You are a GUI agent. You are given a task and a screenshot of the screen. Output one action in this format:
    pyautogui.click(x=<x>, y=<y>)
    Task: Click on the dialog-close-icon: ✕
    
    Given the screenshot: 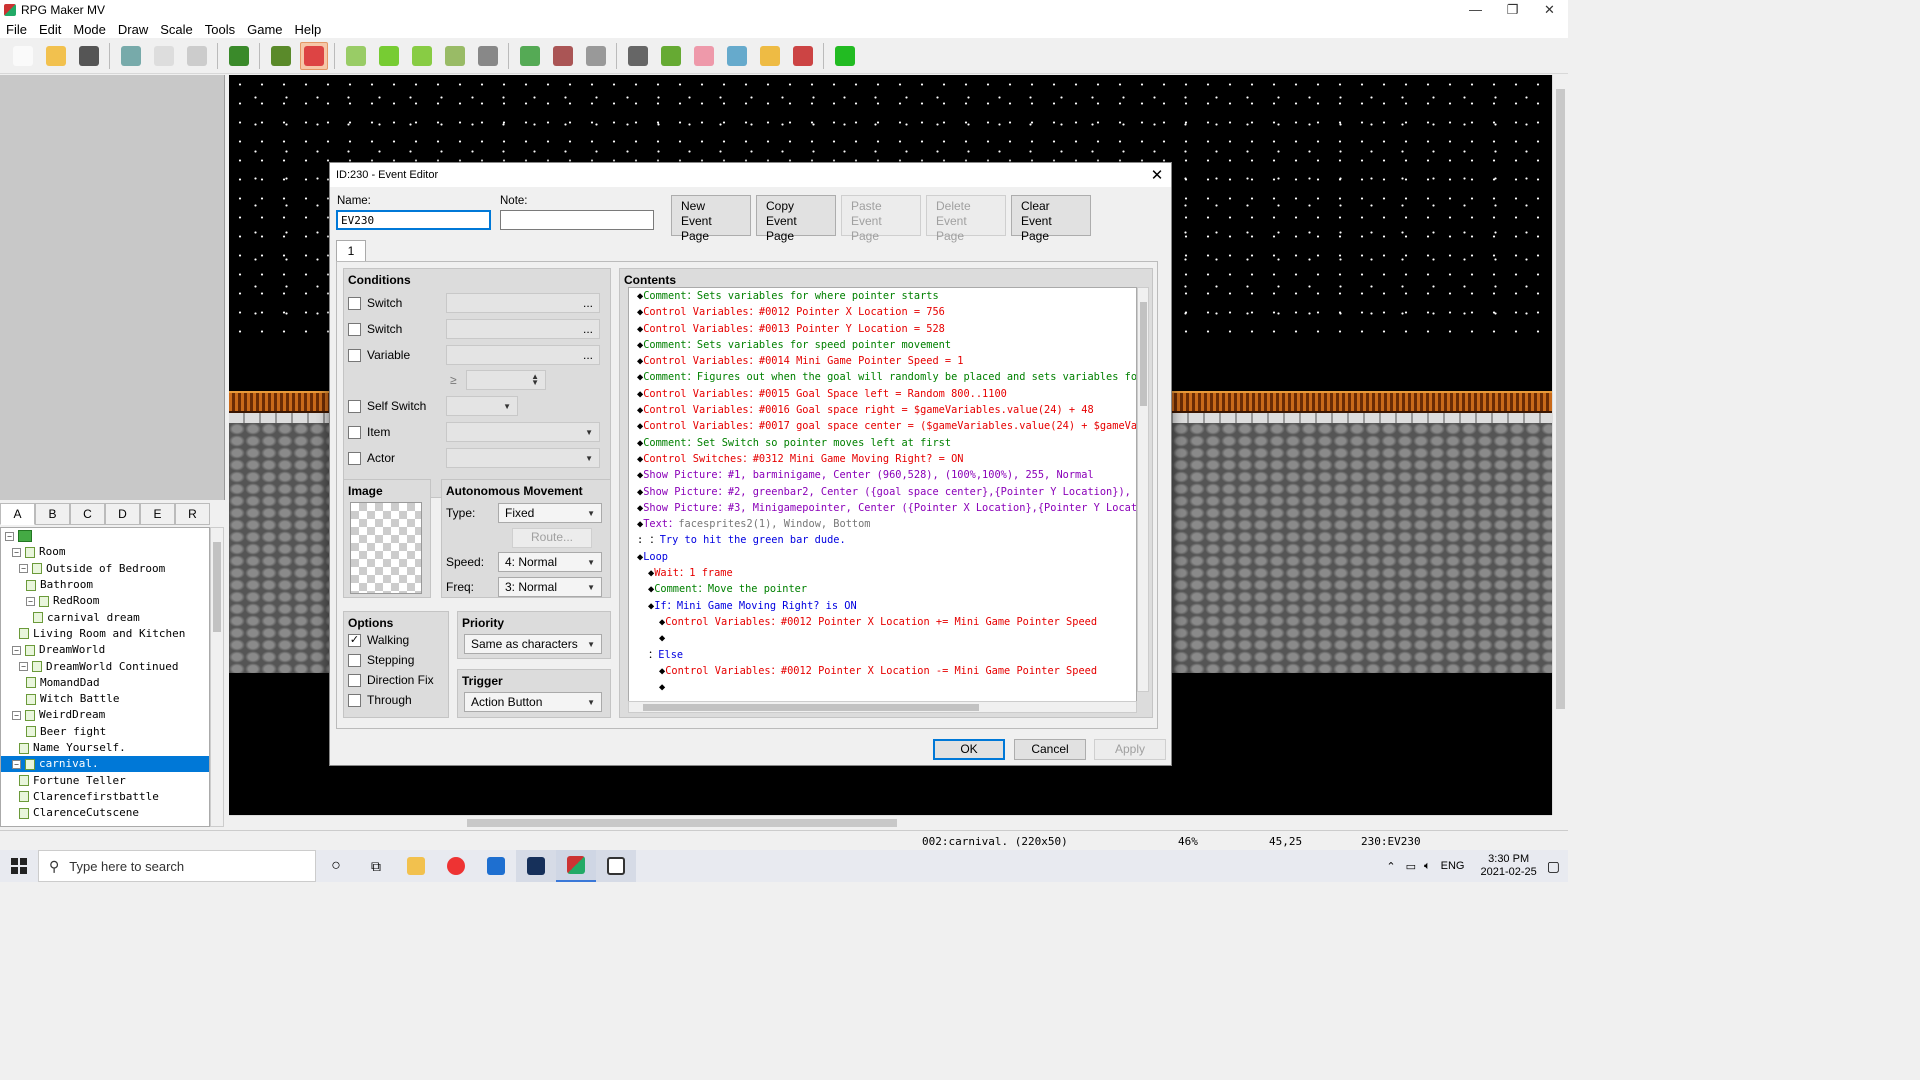 What is the action you would take?
    pyautogui.click(x=1157, y=175)
    